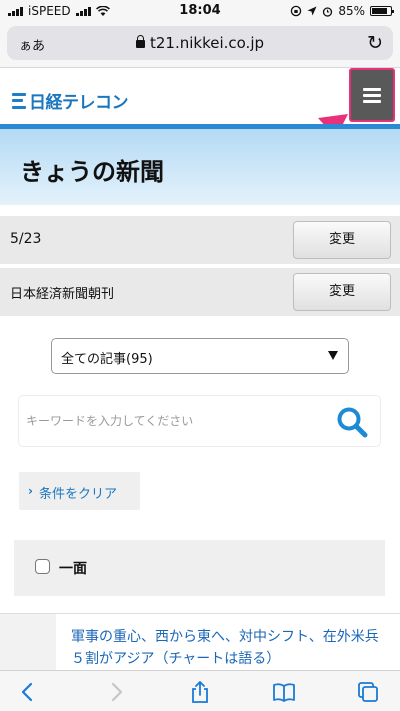 The image size is (400, 711). What do you see at coordinates (284, 692) in the screenshot?
I see `bookmarks-icon` at bounding box center [284, 692].